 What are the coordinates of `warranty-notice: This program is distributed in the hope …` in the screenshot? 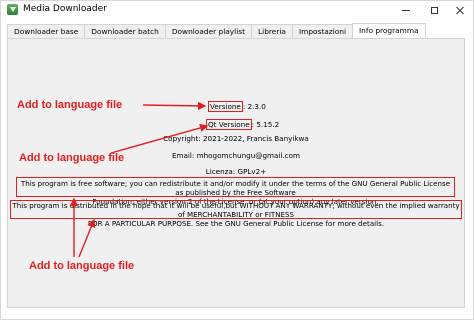 It's located at (236, 214).